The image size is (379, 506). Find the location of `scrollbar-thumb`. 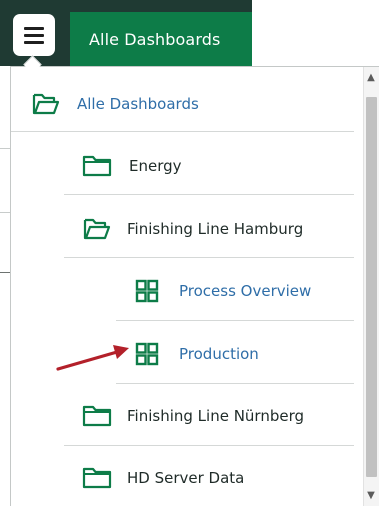

scrollbar-thumb is located at coordinates (371, 287).